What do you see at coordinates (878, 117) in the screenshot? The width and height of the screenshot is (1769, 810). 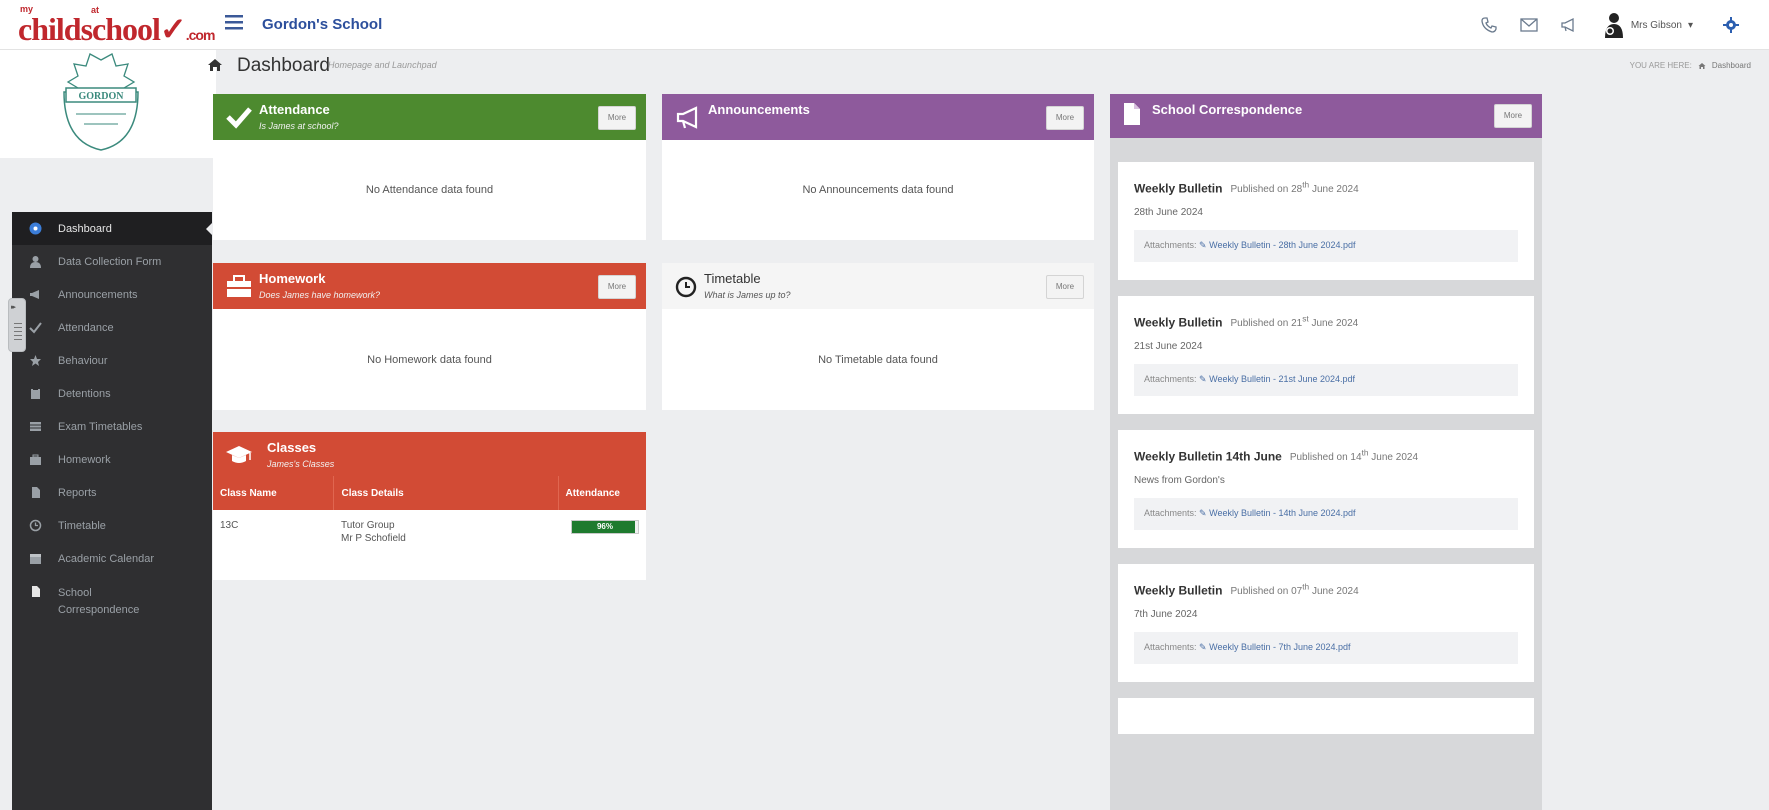 I see `announcements-panel-header: Announcements More` at bounding box center [878, 117].